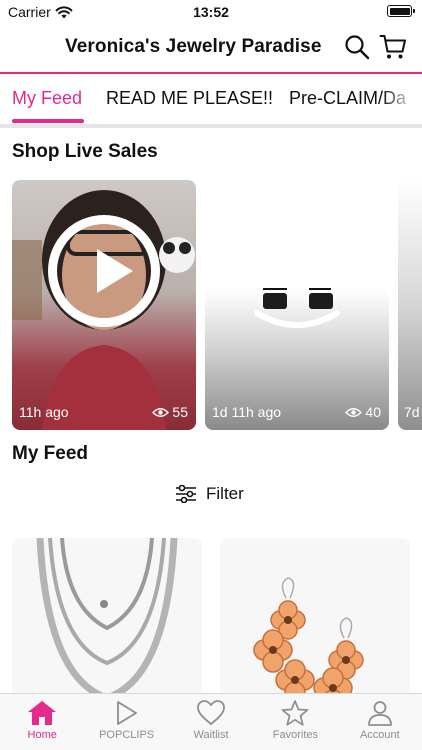 This screenshot has width=422, height=750. Describe the element at coordinates (193, 46) in the screenshot. I see `store-title: Veronica's Jewelry Paradise` at that location.